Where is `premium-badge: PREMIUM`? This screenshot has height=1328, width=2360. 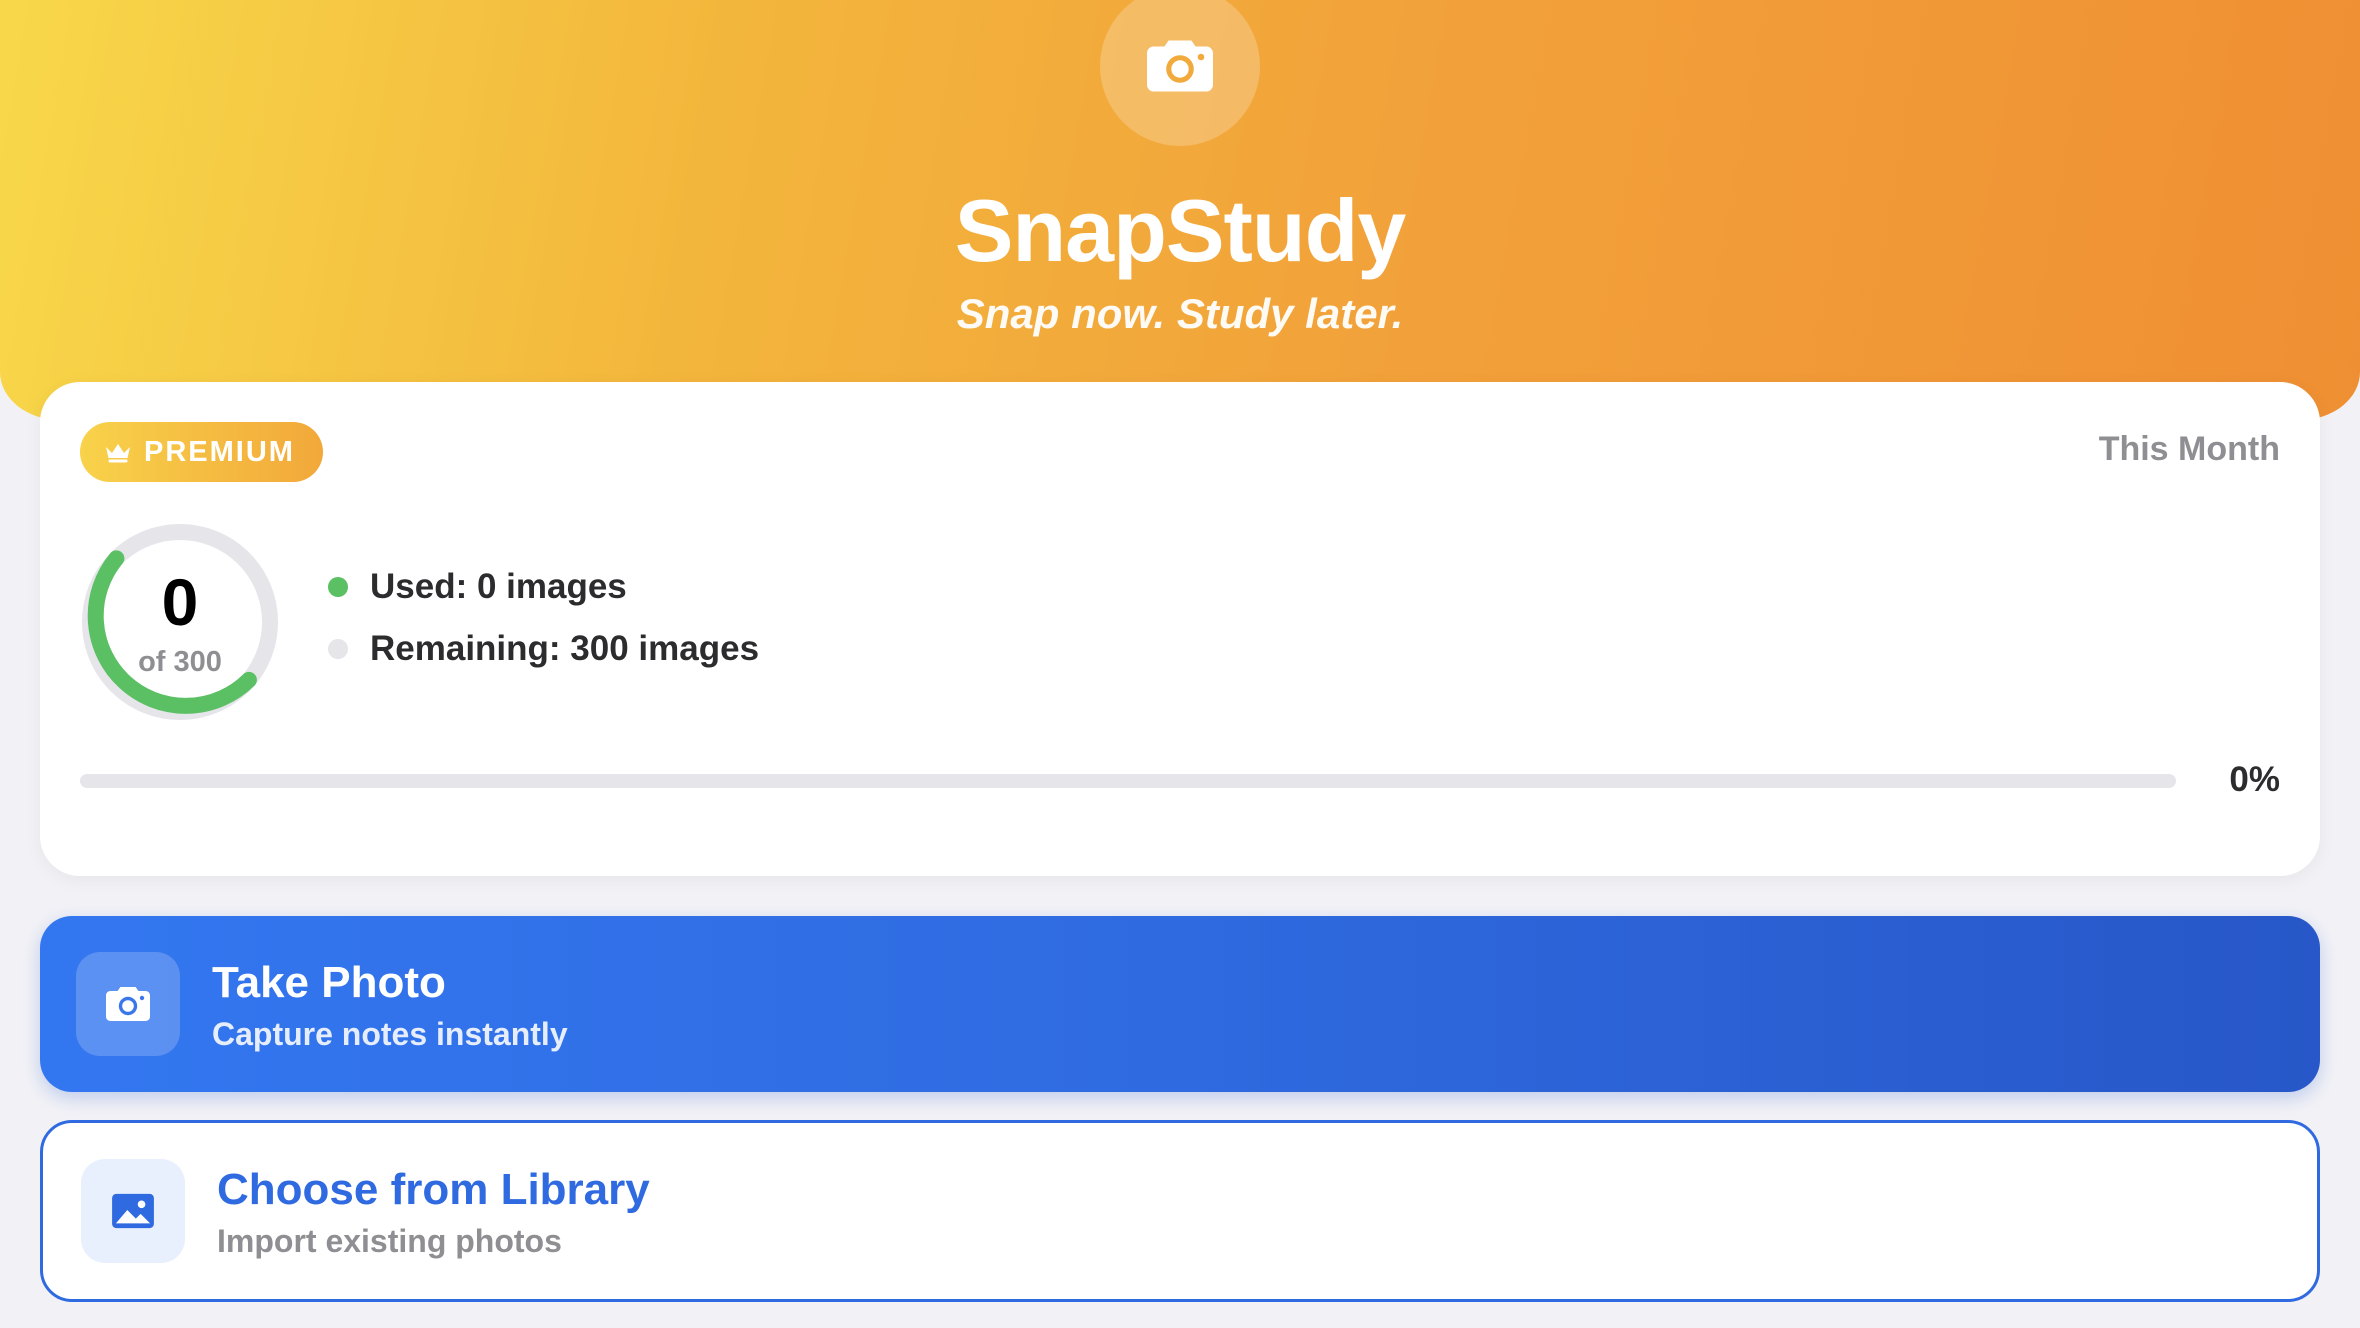
premium-badge: PREMIUM is located at coordinates (201, 452).